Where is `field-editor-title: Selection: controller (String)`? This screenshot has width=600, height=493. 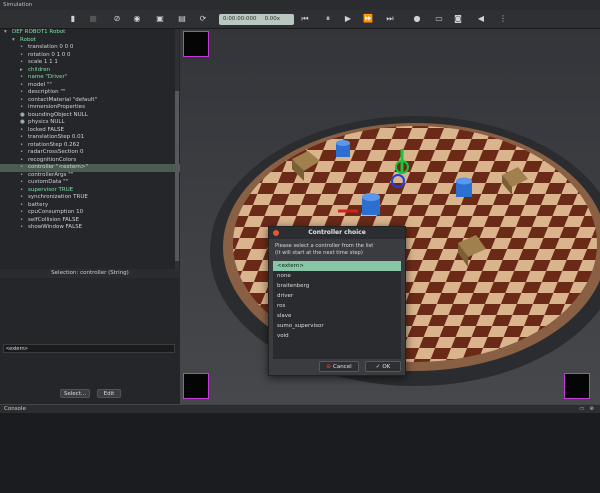
field-editor-title: Selection: controller (String) is located at coordinates (90, 273).